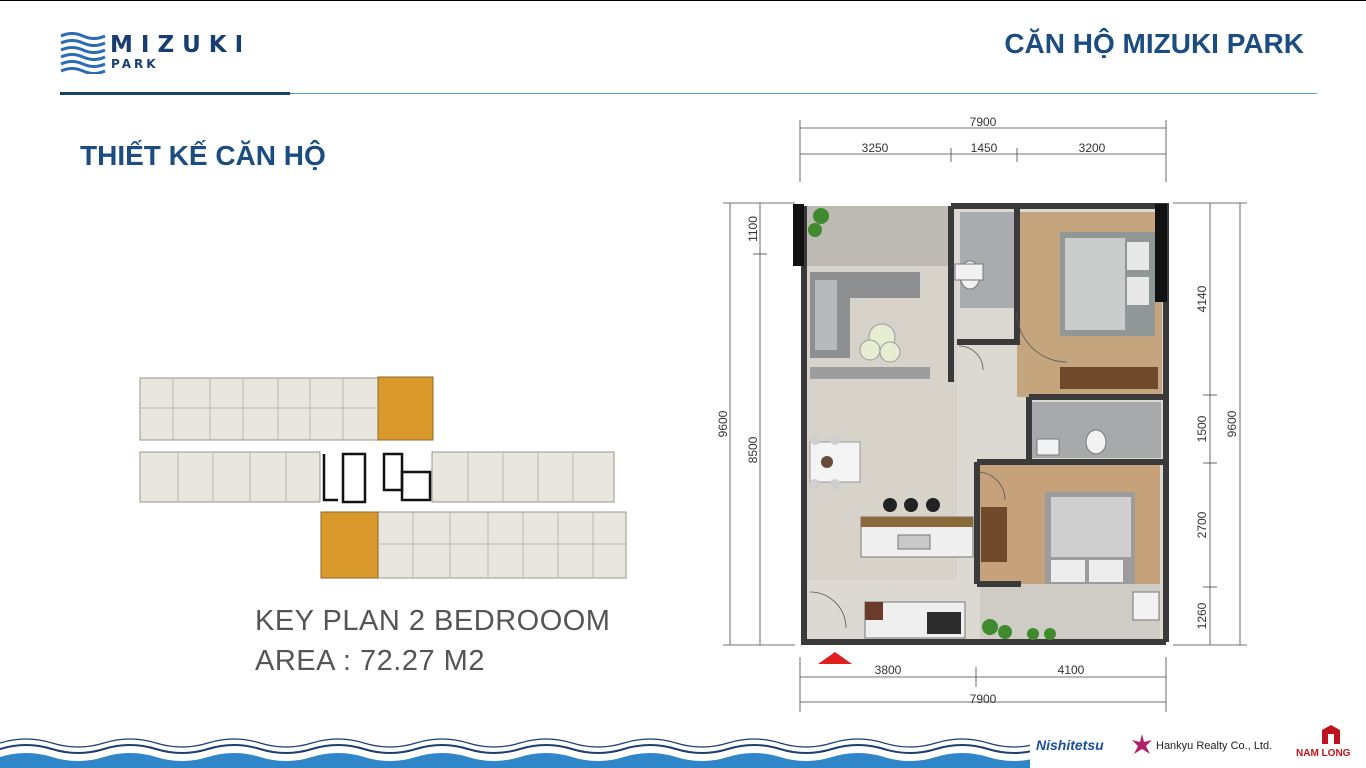  What do you see at coordinates (433, 621) in the screenshot?
I see `key-plan-label: KEY PLAN 2 BEDROOOM` at bounding box center [433, 621].